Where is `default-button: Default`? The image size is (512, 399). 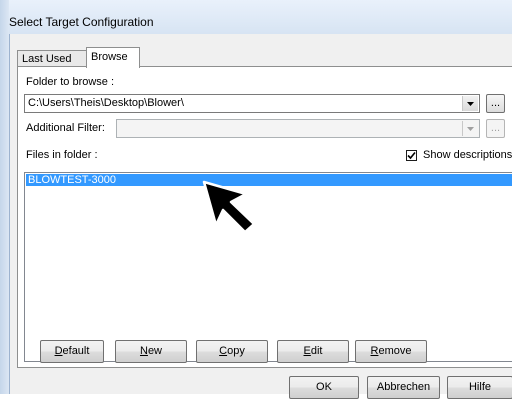 default-button: Default is located at coordinates (72, 351).